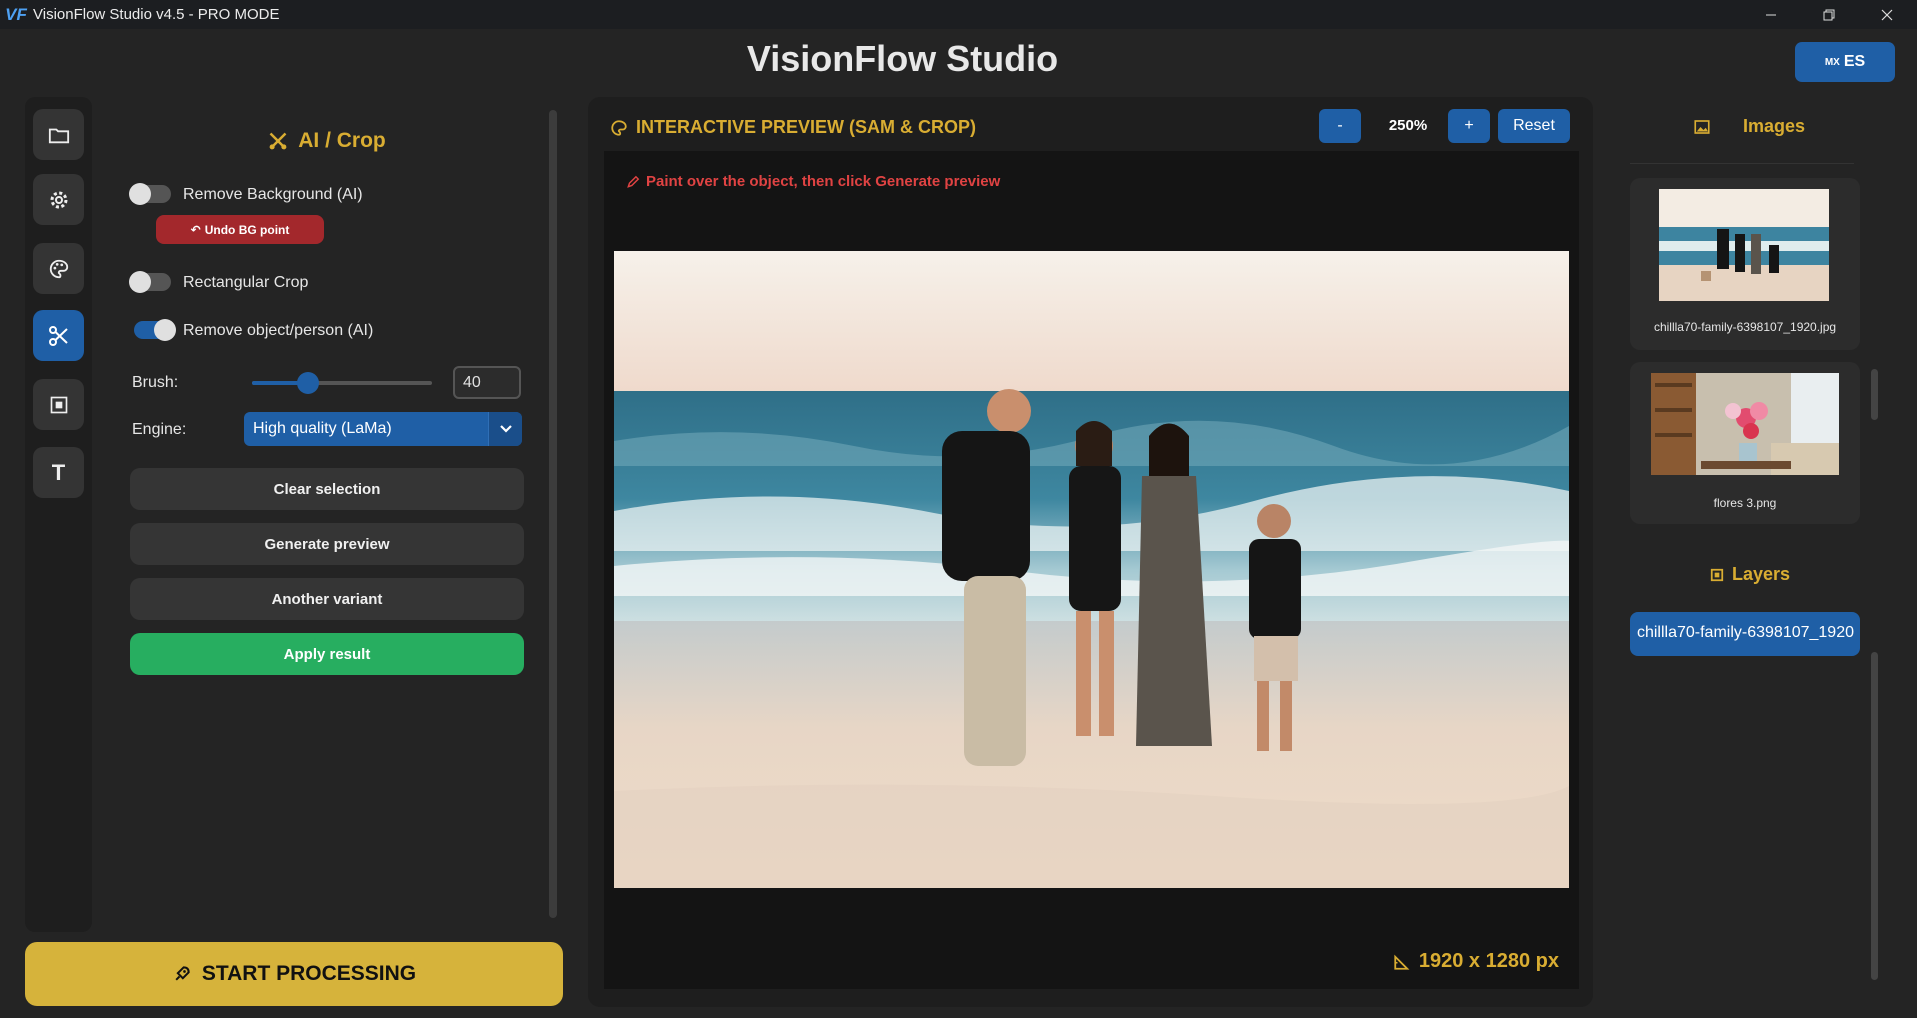  Describe the element at coordinates (247, 229) in the screenshot. I see `undo-bg-point-label: Undo BG point` at that location.